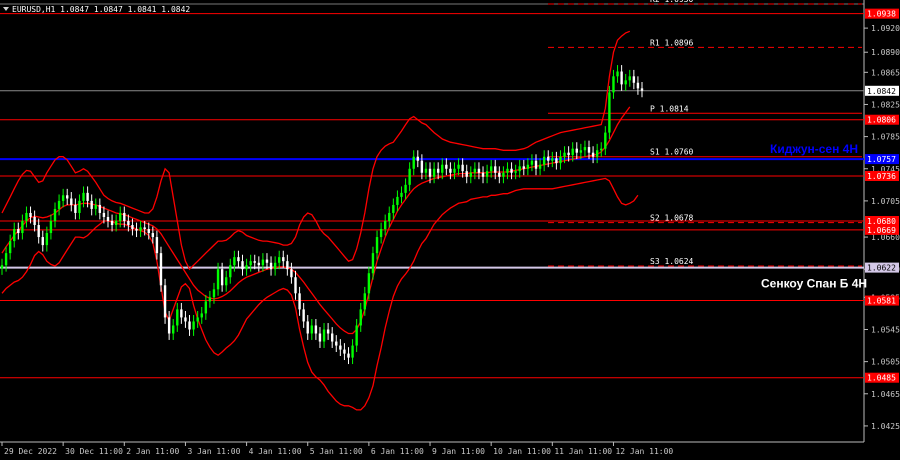 Image resolution: width=900 pixels, height=460 pixels. Describe the element at coordinates (672, 2) in the screenshot. I see `pivot-label-0: R2 1.0950` at that location.